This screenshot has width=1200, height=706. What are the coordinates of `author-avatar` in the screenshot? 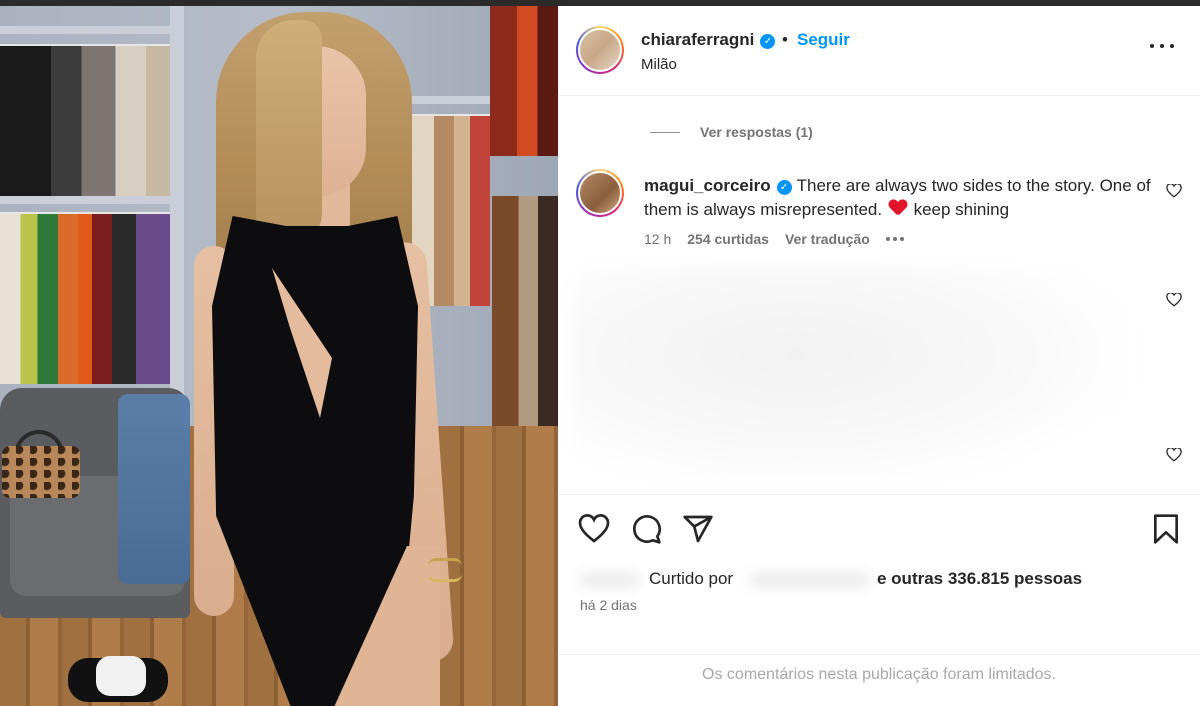 It's located at (600, 50).